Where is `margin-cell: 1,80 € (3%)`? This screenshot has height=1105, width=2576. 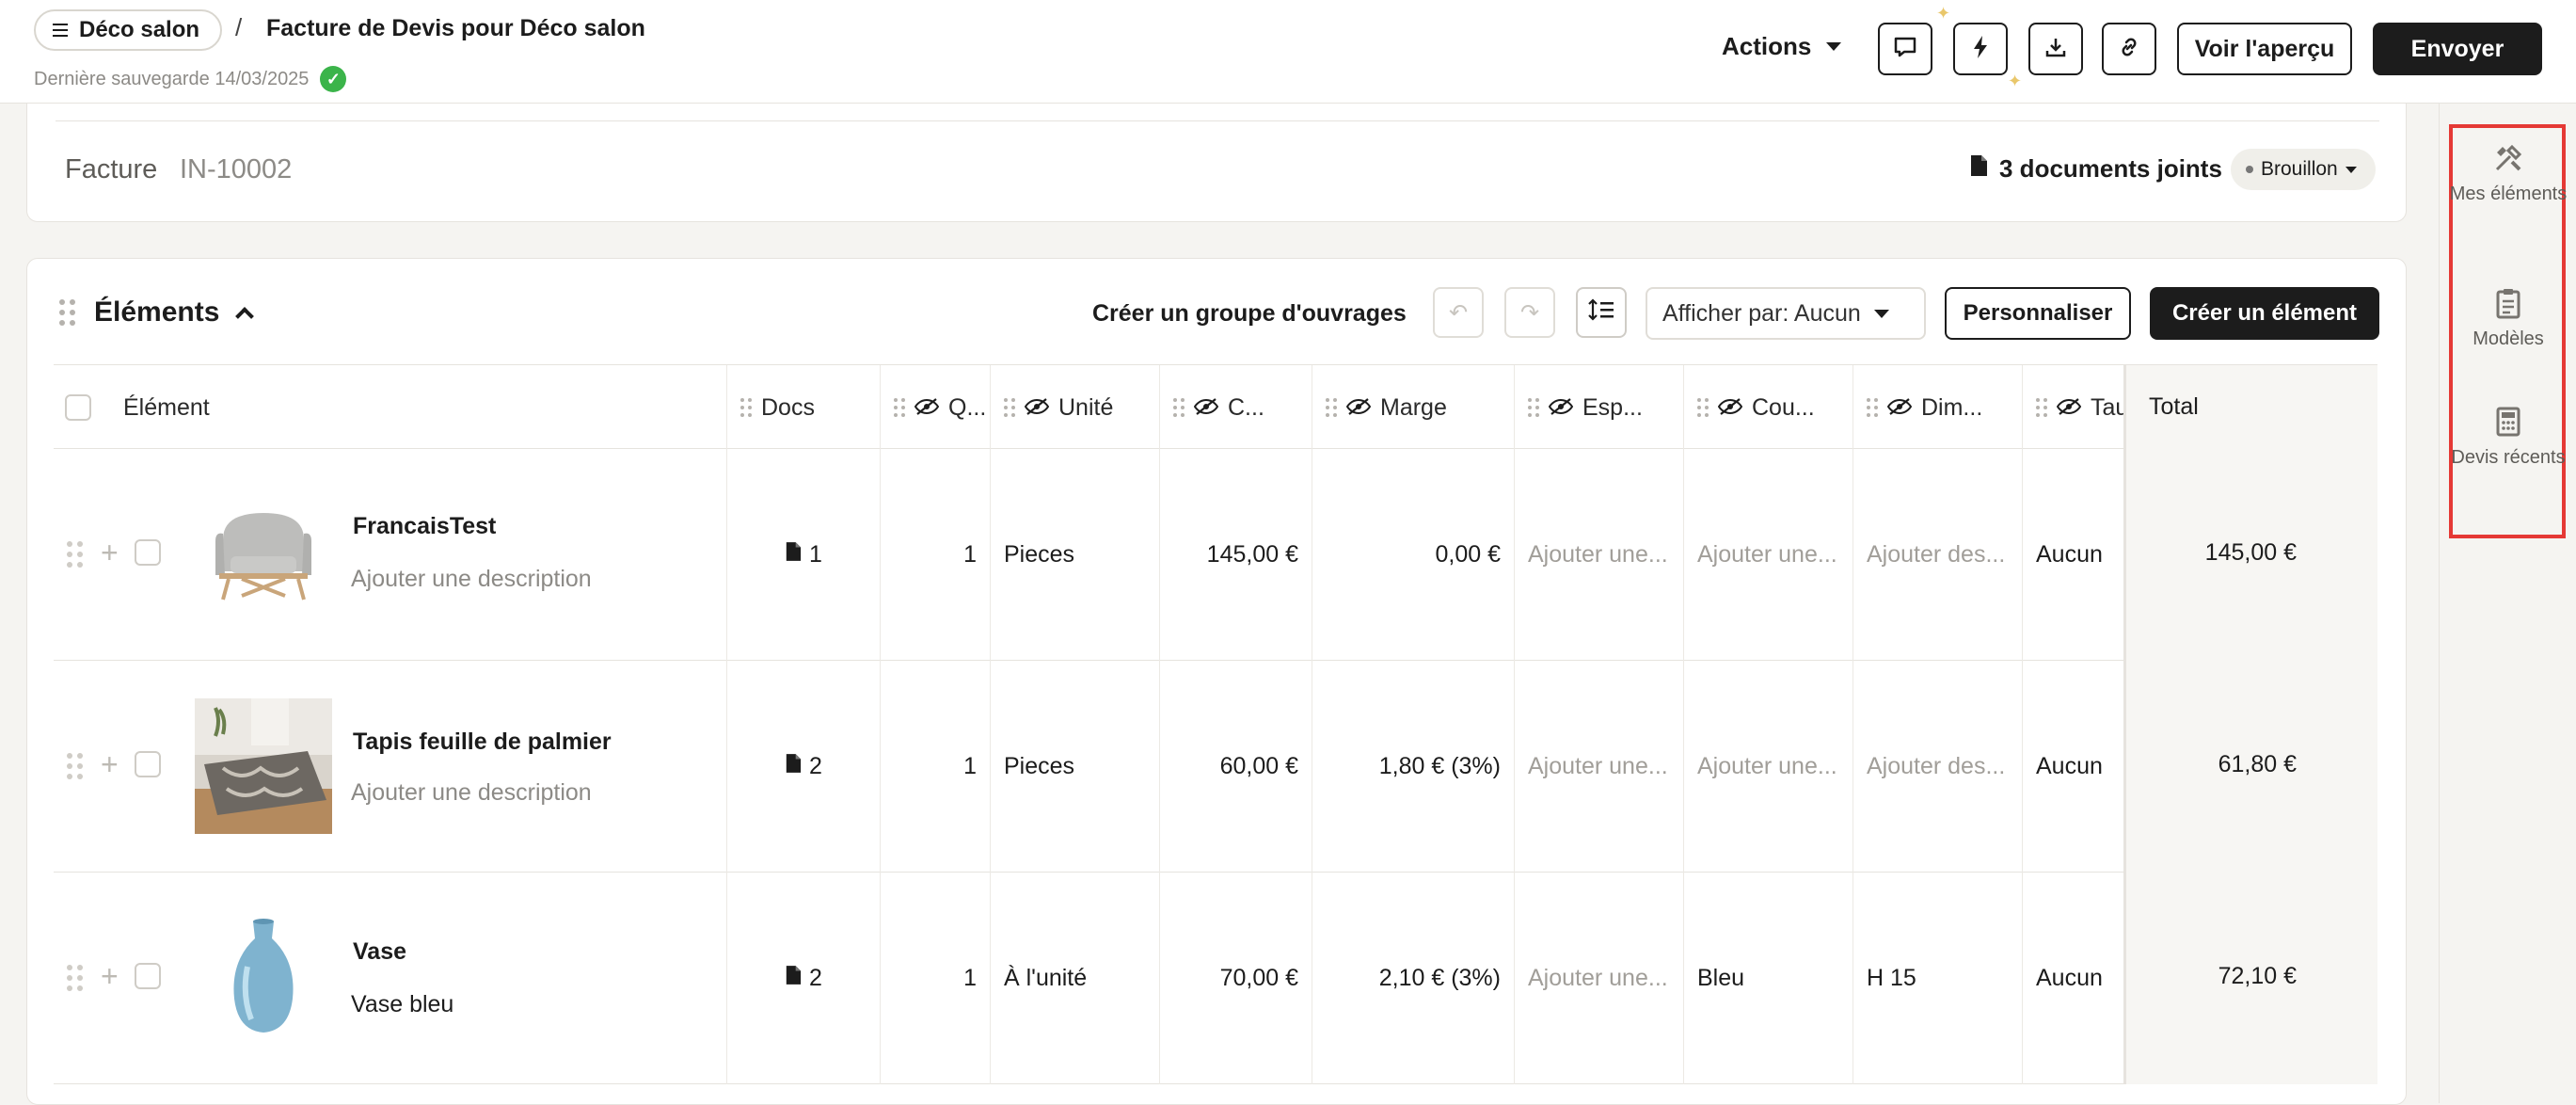 margin-cell: 1,80 € (3%) is located at coordinates (1413, 767).